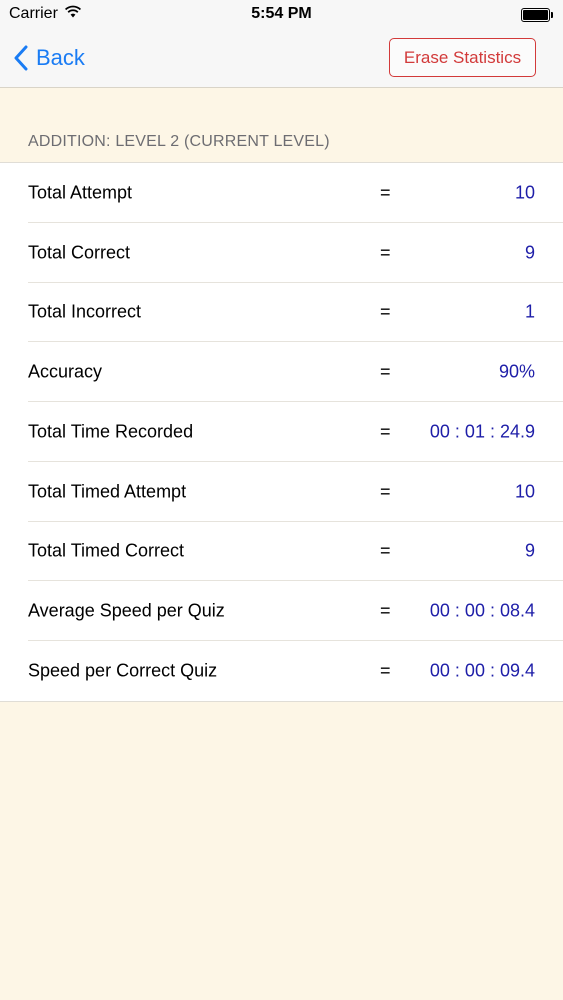 Image resolution: width=563 pixels, height=1000 pixels. What do you see at coordinates (179, 141) in the screenshot?
I see `section-title: ADDITION: LEVEL 2 (CURRENT LEVEL)` at bounding box center [179, 141].